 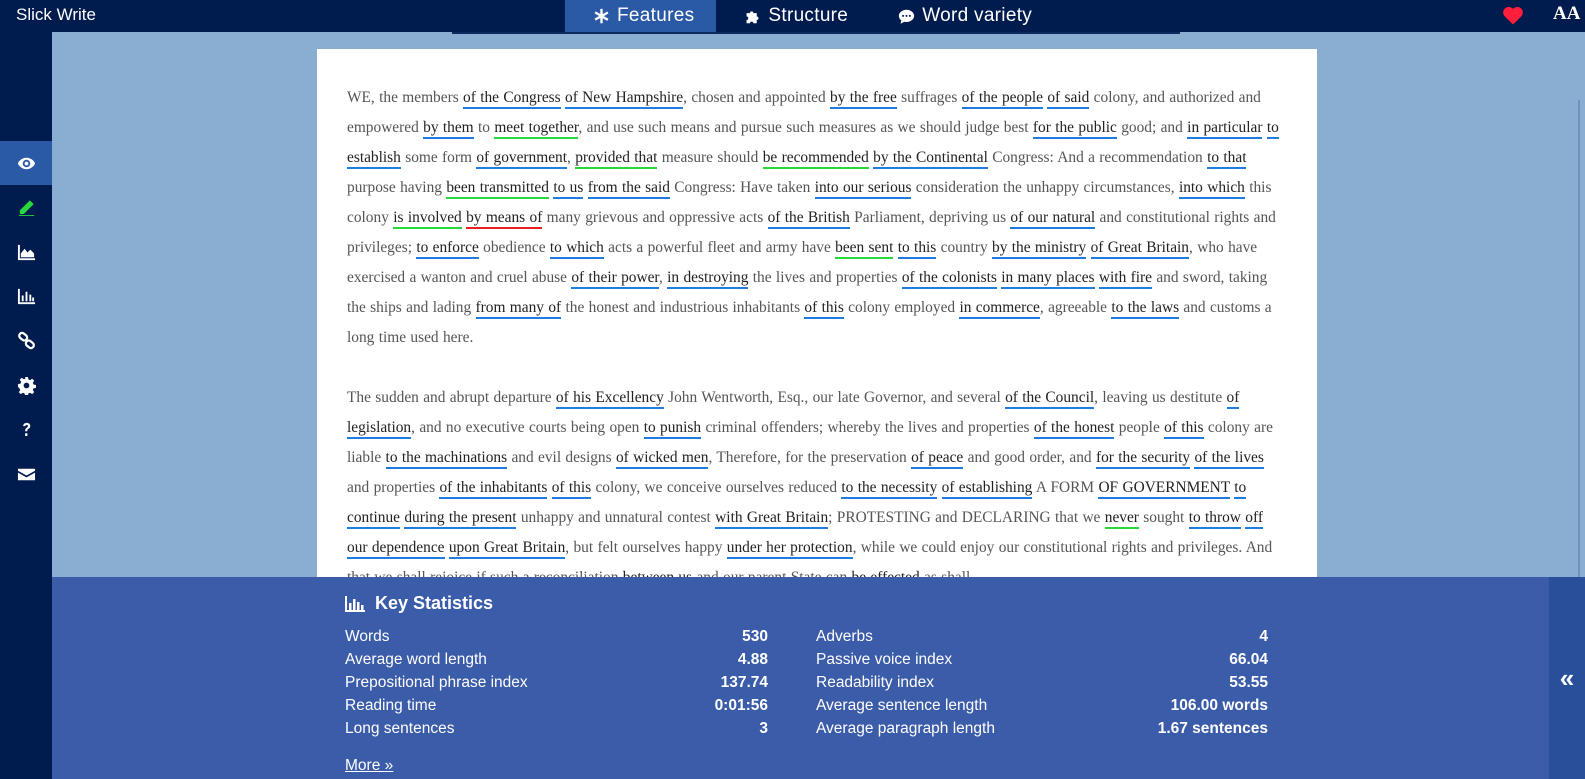 I want to click on prepositional-phrase: by the Continental, so click(x=930, y=159).